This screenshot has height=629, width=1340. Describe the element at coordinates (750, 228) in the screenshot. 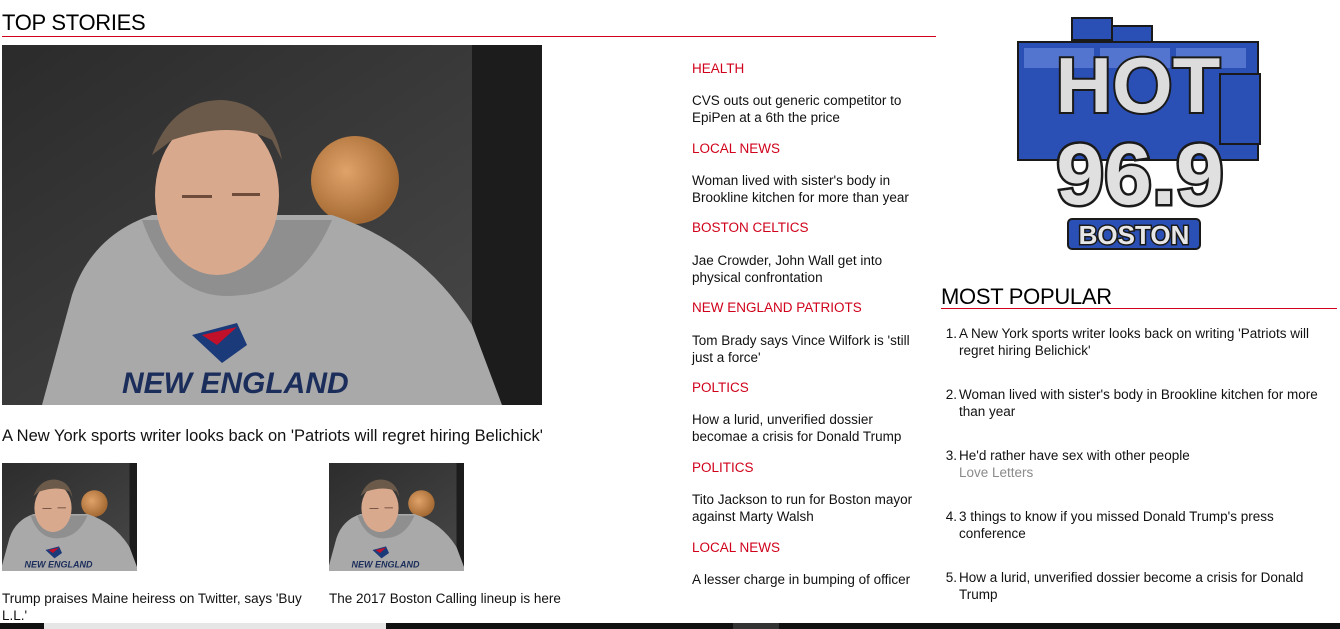

I see `story-category: BOSTON CELTICS` at that location.